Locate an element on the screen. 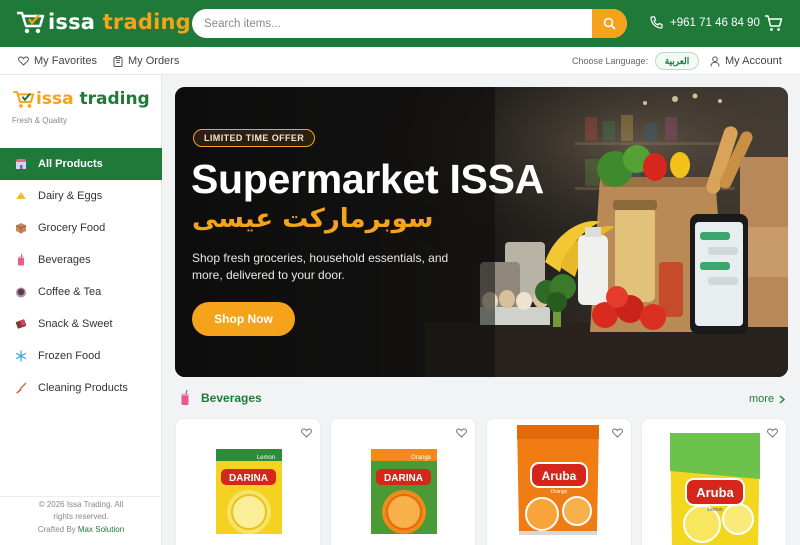 This screenshot has width=800, height=545. sidebar-item-coffee-tea: Coffee & Tea is located at coordinates (81, 292).